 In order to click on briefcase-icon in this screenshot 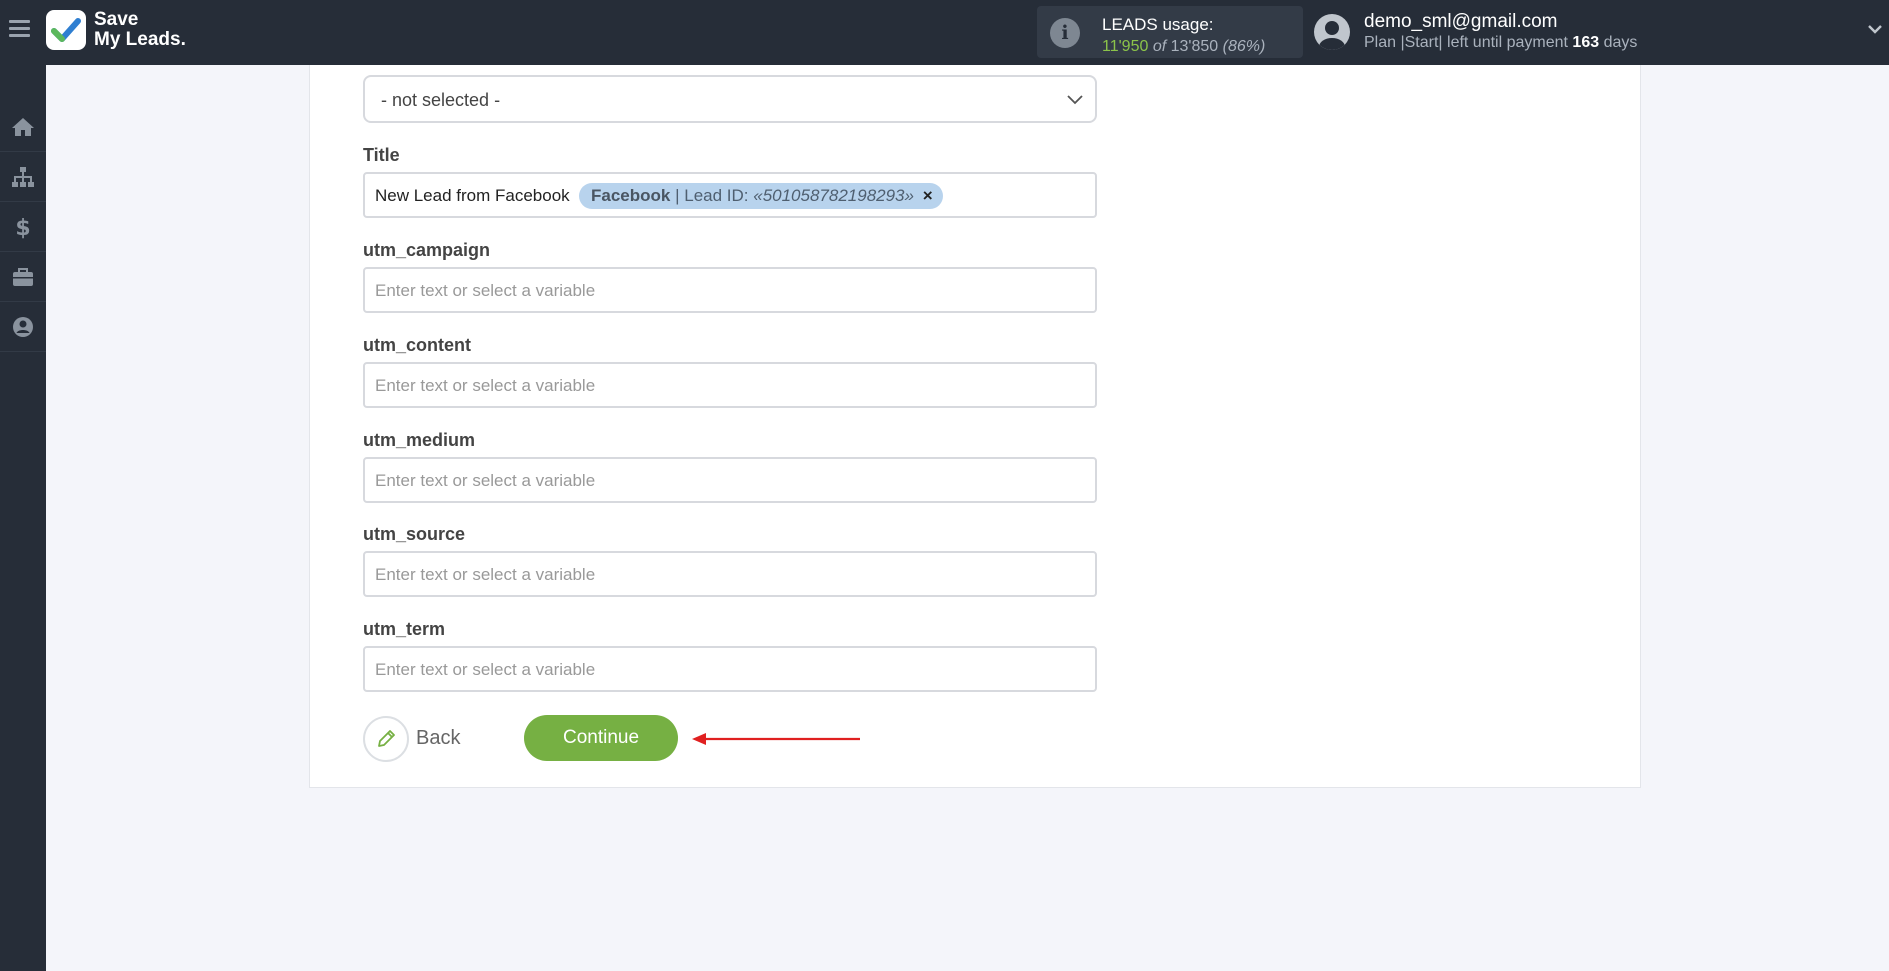, I will do `click(23, 276)`.